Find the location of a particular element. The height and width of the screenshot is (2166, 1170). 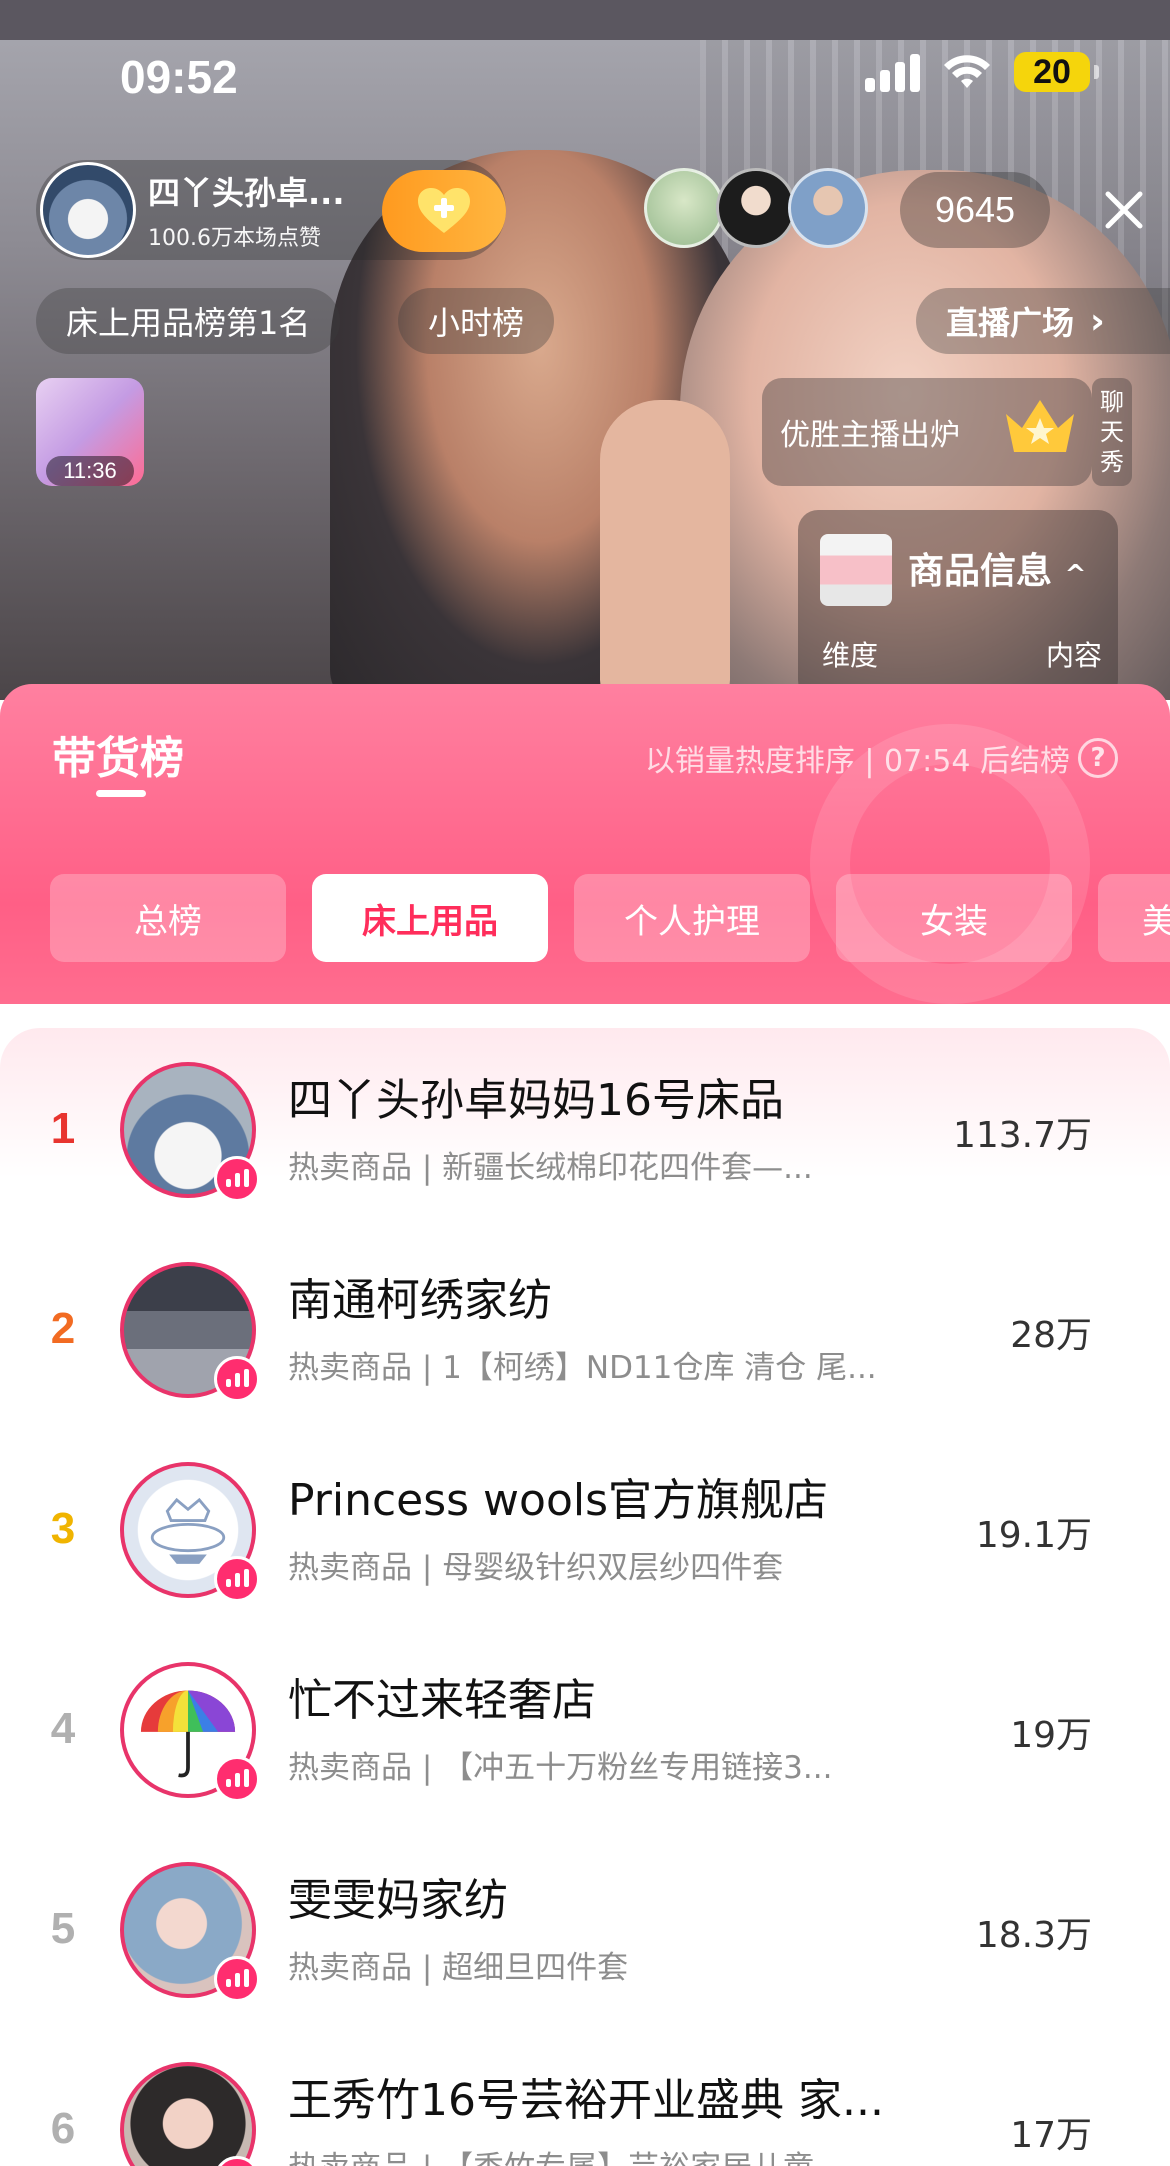

hourly-rank-chip: 小时榜 is located at coordinates (476, 321).